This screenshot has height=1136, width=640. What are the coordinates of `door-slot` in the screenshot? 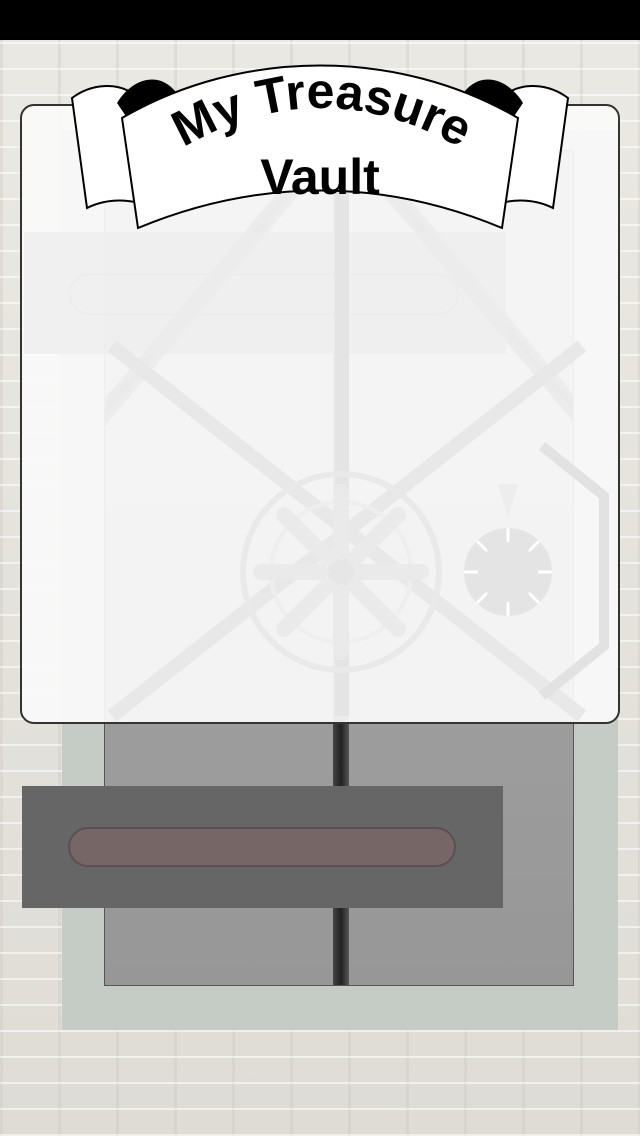 It's located at (262, 847).